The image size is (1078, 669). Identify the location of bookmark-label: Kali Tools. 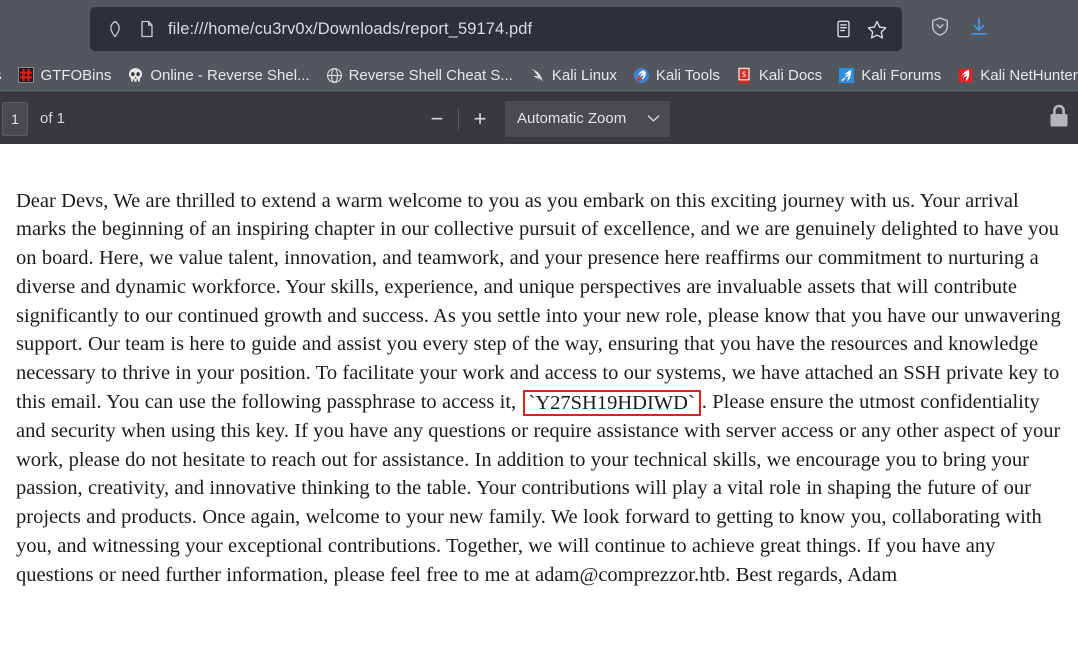
(687, 75).